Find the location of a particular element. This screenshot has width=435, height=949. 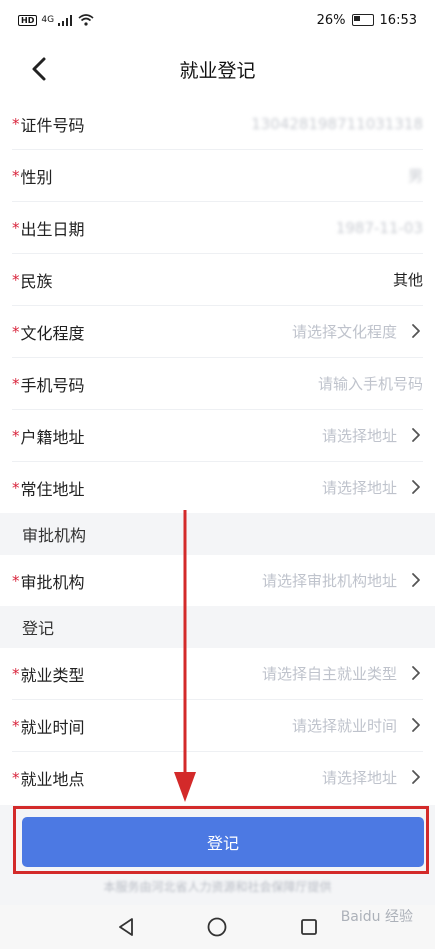

submit-label: 登记 is located at coordinates (222, 843).